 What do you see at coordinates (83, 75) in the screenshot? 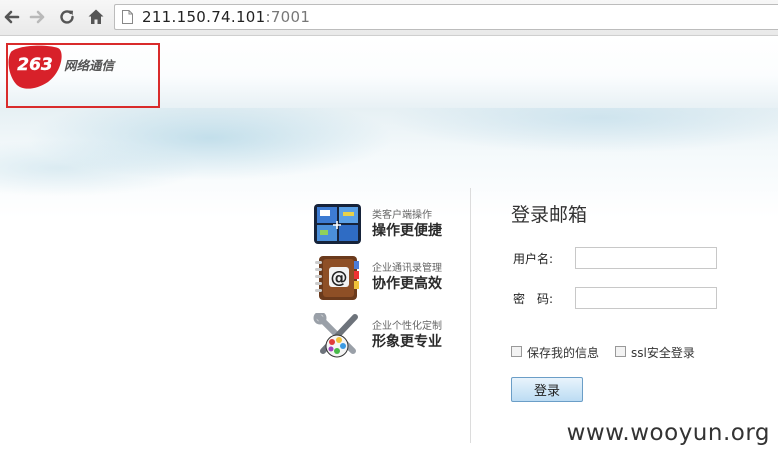
I see `logo-highlight-box` at bounding box center [83, 75].